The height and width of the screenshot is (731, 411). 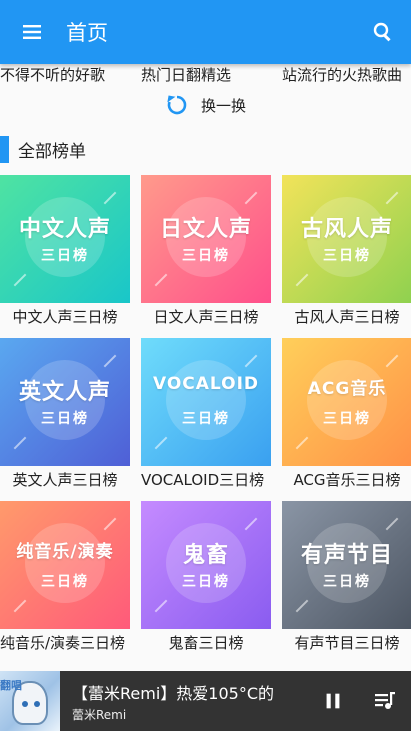 What do you see at coordinates (63, 643) in the screenshot?
I see `chart-caption: 纯音乐/演奏三日榜` at bounding box center [63, 643].